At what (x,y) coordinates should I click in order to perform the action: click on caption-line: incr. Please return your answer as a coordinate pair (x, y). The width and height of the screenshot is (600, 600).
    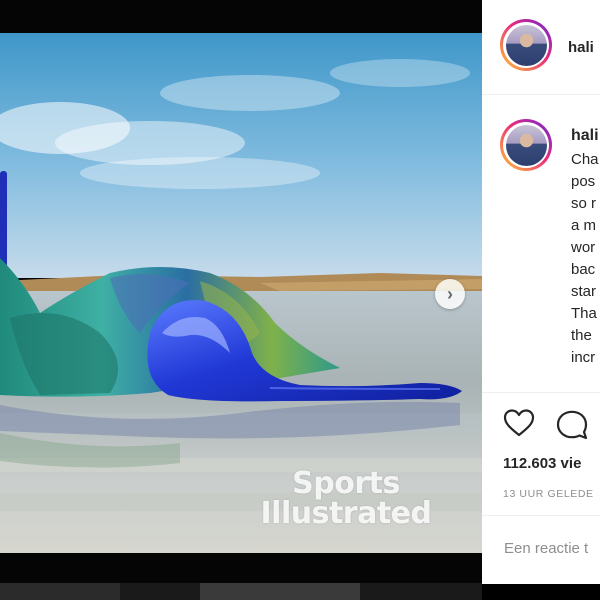
    Looking at the image, I should click on (583, 357).